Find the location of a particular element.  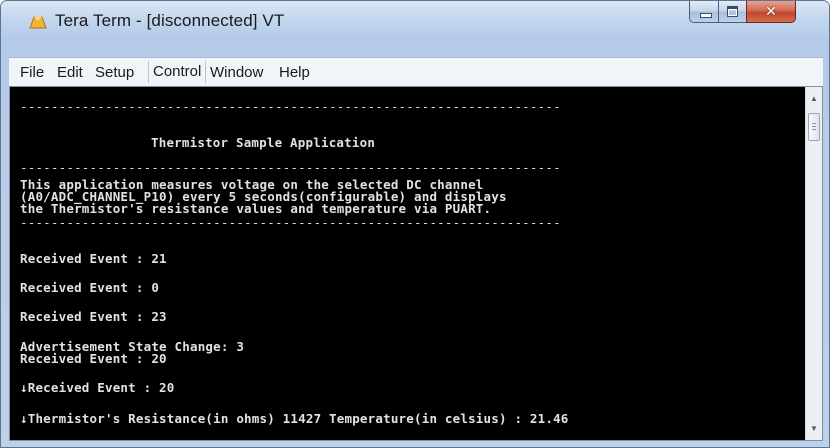

minimize-icon is located at coordinates (706, 15).